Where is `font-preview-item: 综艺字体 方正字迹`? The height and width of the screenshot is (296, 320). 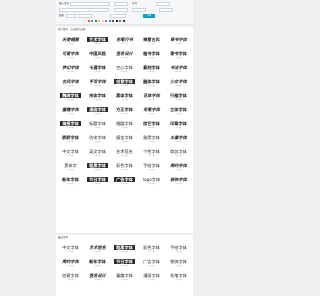
font-preview-item: 综艺字体 方正字迹 is located at coordinates (151, 125).